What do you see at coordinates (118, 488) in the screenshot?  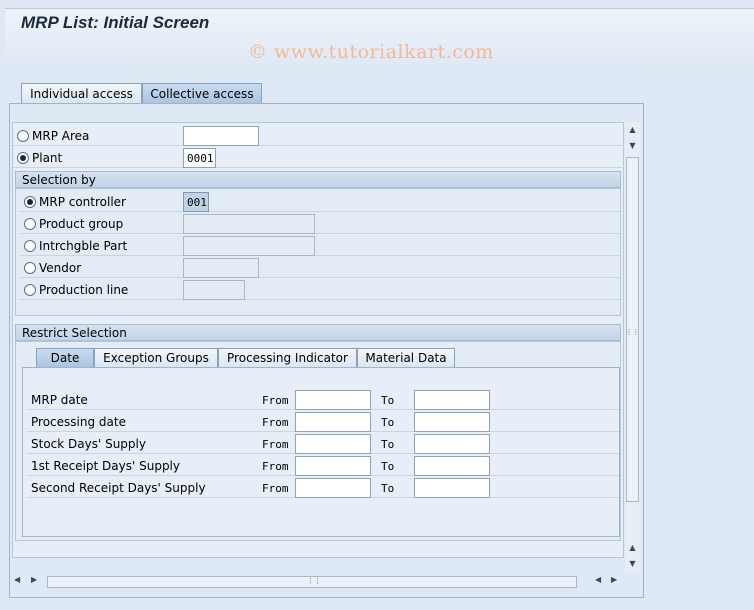 I see `date-row-label: Second Receipt Days' Supply` at bounding box center [118, 488].